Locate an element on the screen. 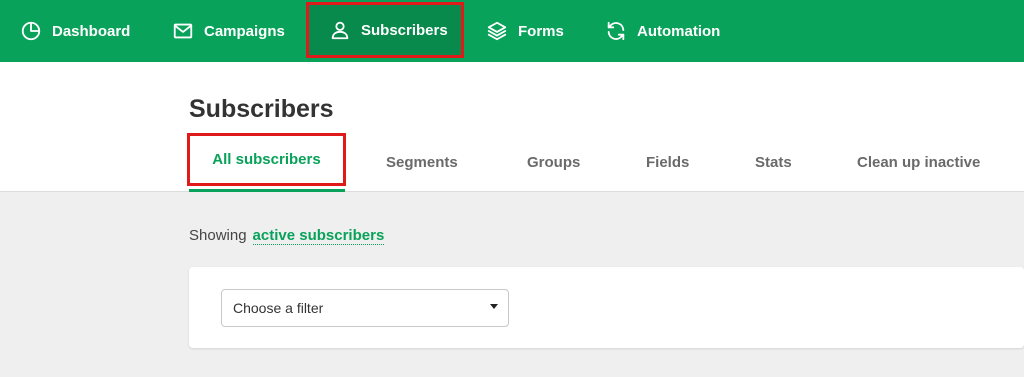 Image resolution: width=1024 pixels, height=377 pixels. refresh-icon is located at coordinates (616, 31).